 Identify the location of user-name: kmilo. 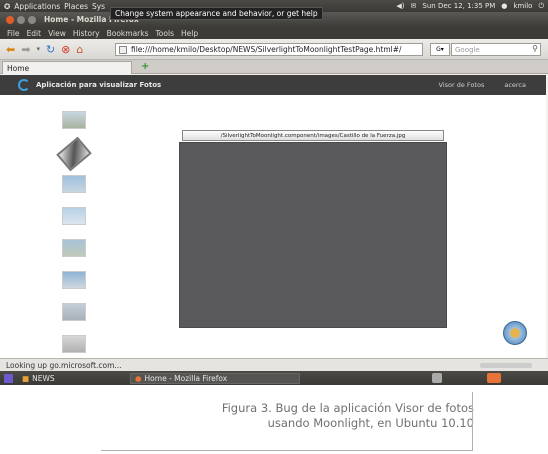
(522, 6).